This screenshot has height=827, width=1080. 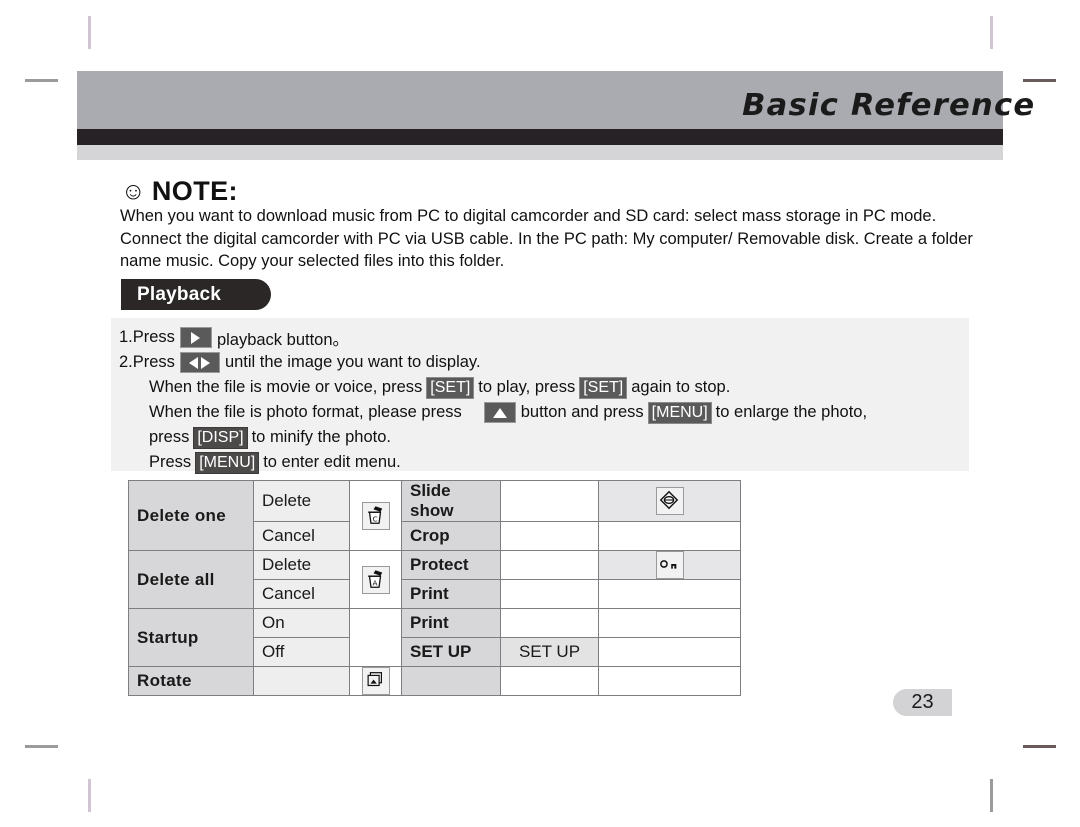 I want to click on crop-mark-top-right, so click(x=991, y=32).